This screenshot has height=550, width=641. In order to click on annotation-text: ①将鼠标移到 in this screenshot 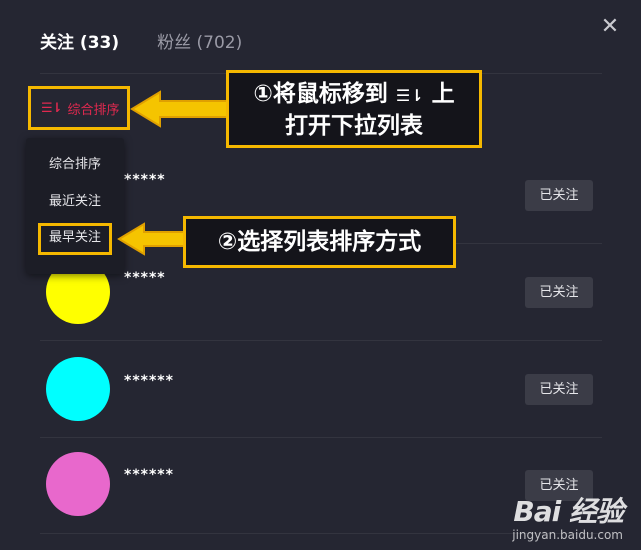, I will do `click(320, 94)`.